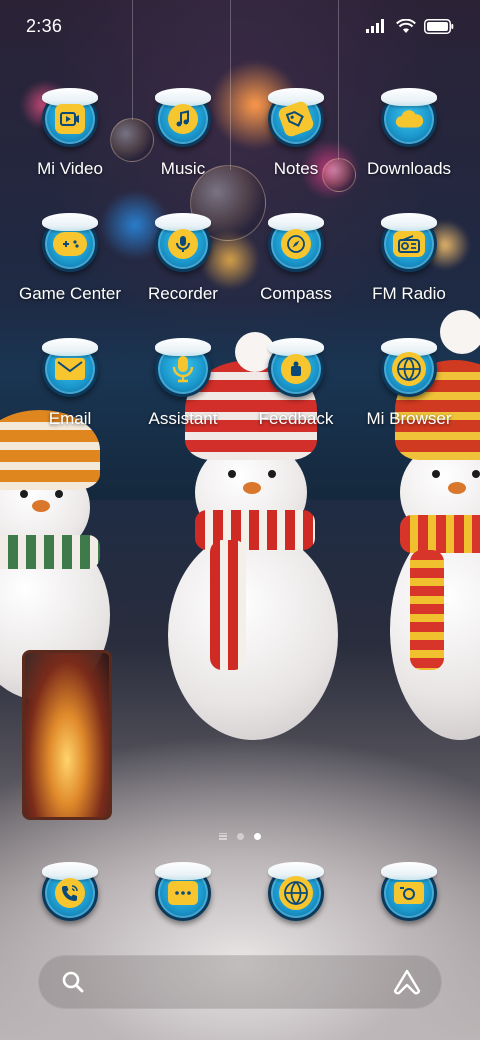  What do you see at coordinates (296, 418) in the screenshot?
I see `app-label: Feedback` at bounding box center [296, 418].